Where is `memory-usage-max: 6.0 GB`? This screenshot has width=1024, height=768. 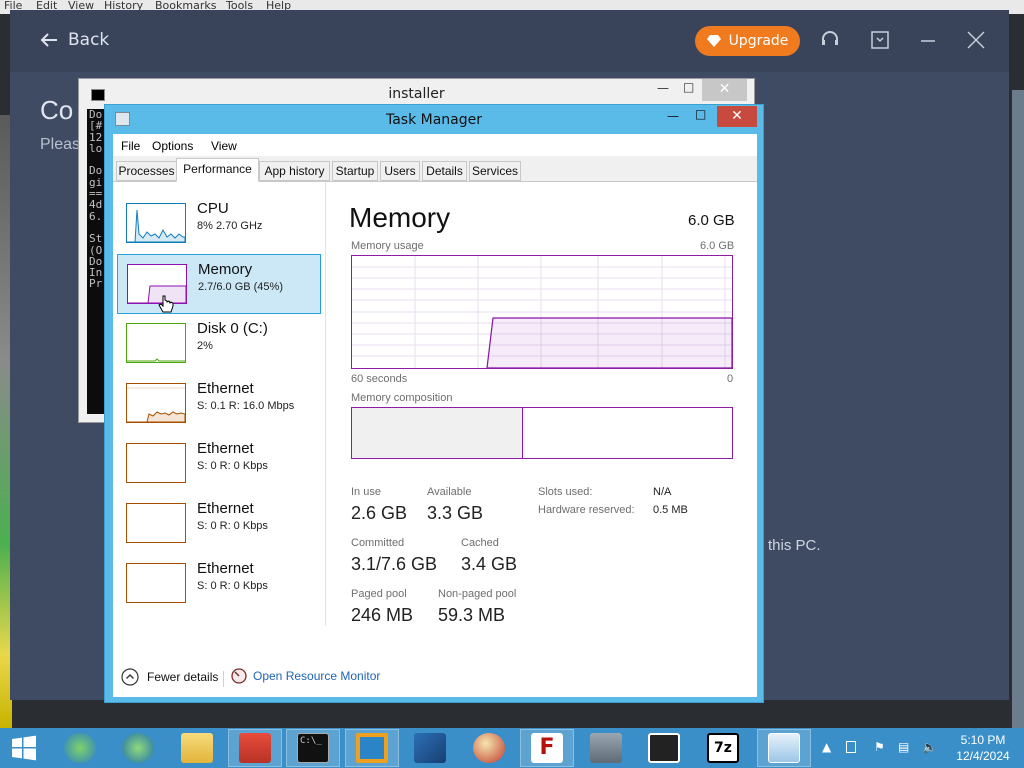
memory-usage-max: 6.0 GB is located at coordinates (717, 246).